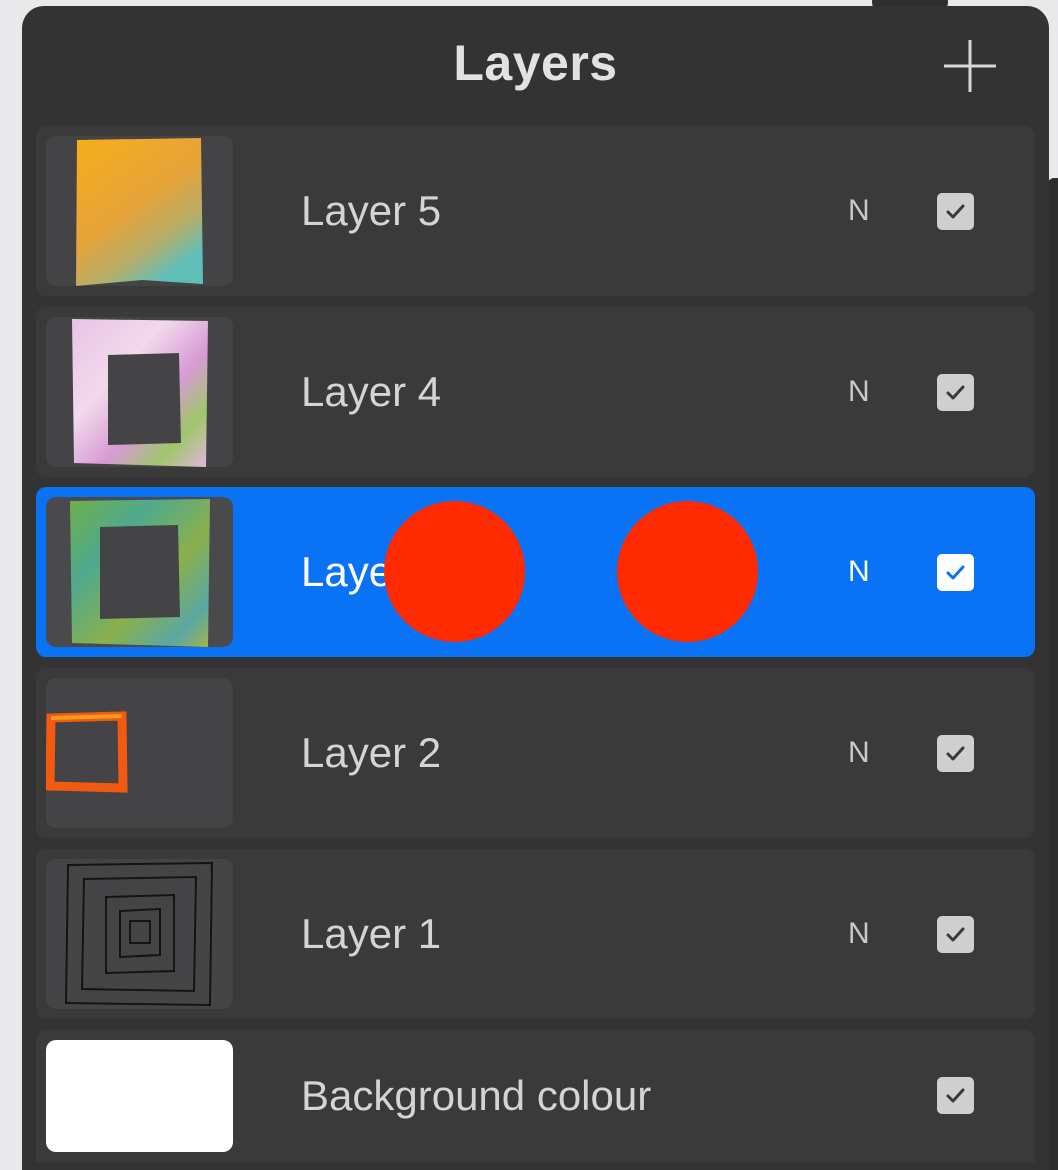 The image size is (1058, 1170). I want to click on layer-name: Layer 5, so click(371, 211).